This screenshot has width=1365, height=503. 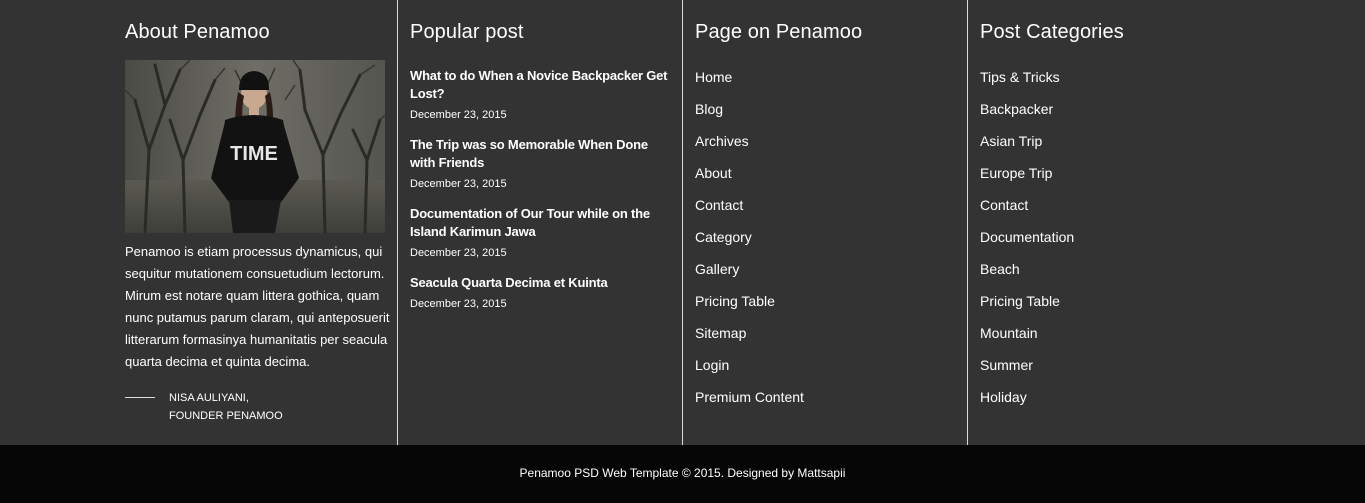 I want to click on page-link-home: Home, so click(x=713, y=77).